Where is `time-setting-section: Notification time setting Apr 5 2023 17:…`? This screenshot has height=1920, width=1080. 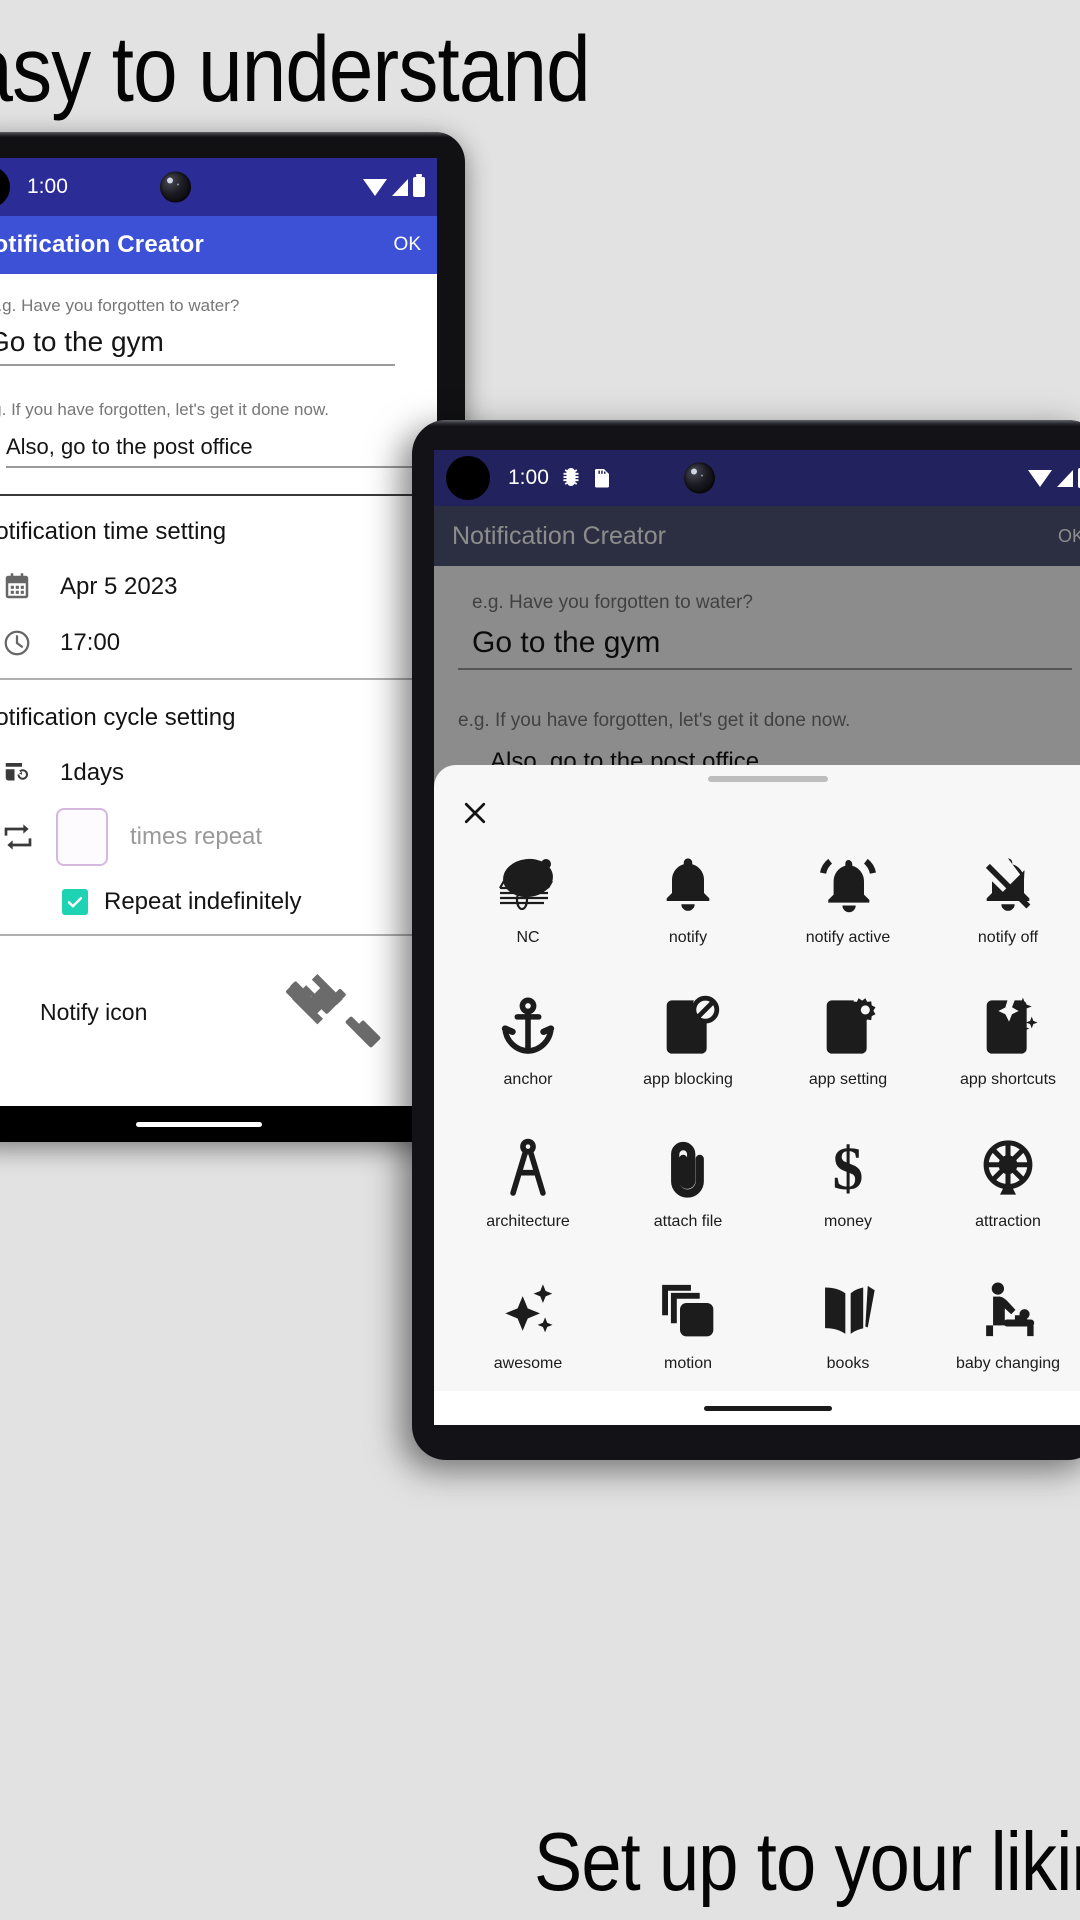
time-setting-section: Notification time setting Apr 5 2023 17:… is located at coordinates (218, 587).